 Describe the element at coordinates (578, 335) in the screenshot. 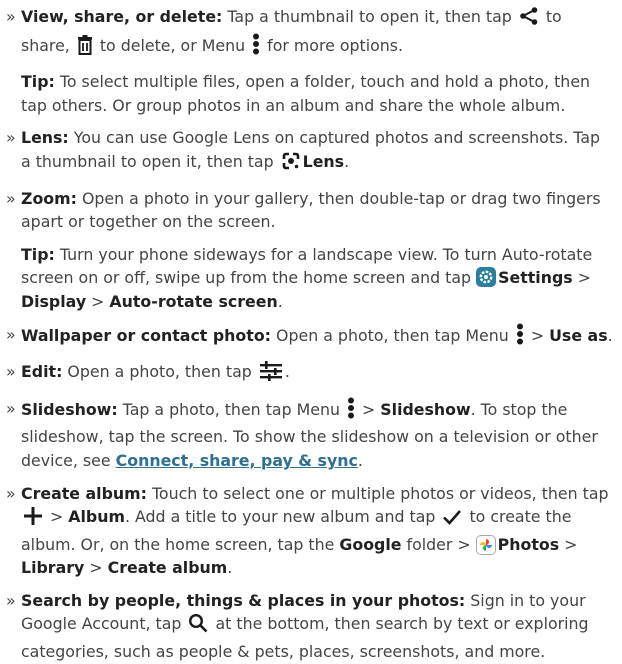

I see `use-as-label: Use as` at that location.